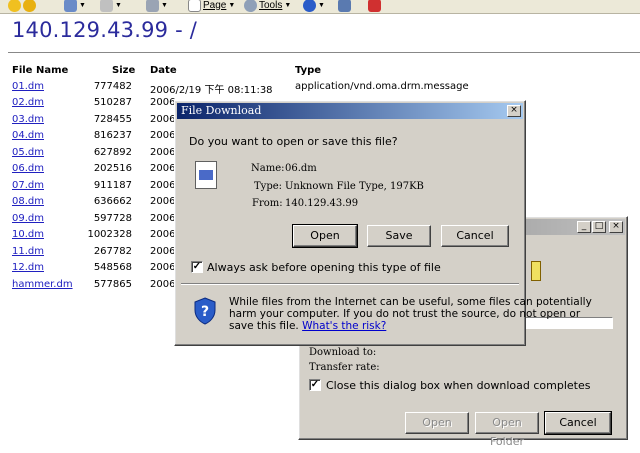 The height and width of the screenshot is (453, 640). Describe the element at coordinates (344, 367) in the screenshot. I see `transfer-rate-label: Transfer rate:` at that location.